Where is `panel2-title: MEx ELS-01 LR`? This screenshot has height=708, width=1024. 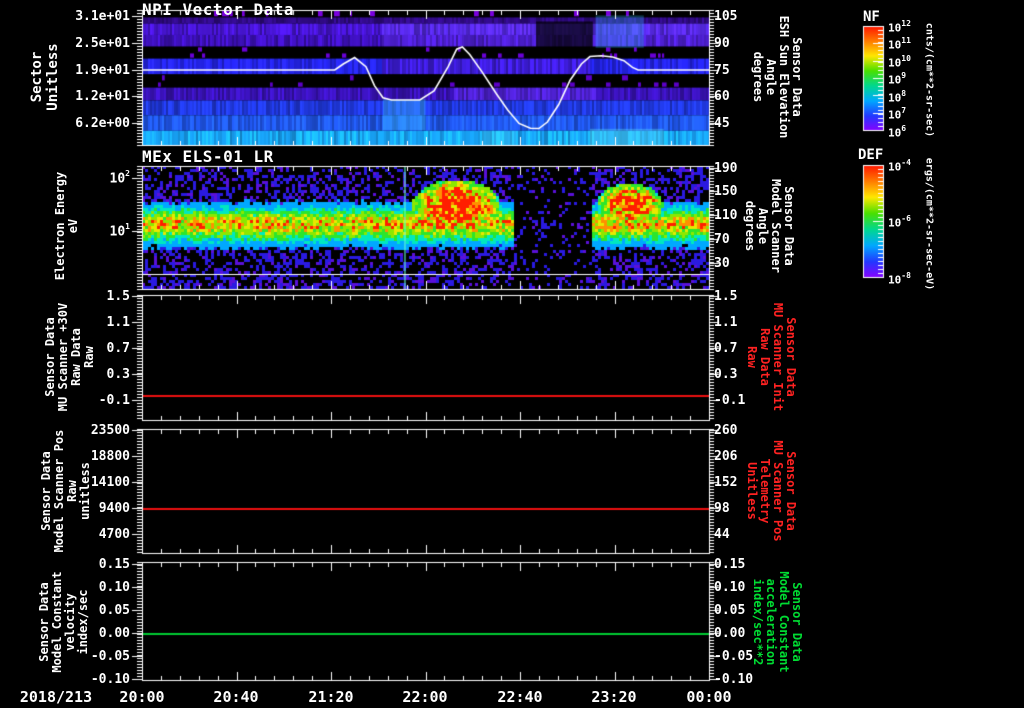 panel2-title: MEx ELS-01 LR is located at coordinates (208, 156).